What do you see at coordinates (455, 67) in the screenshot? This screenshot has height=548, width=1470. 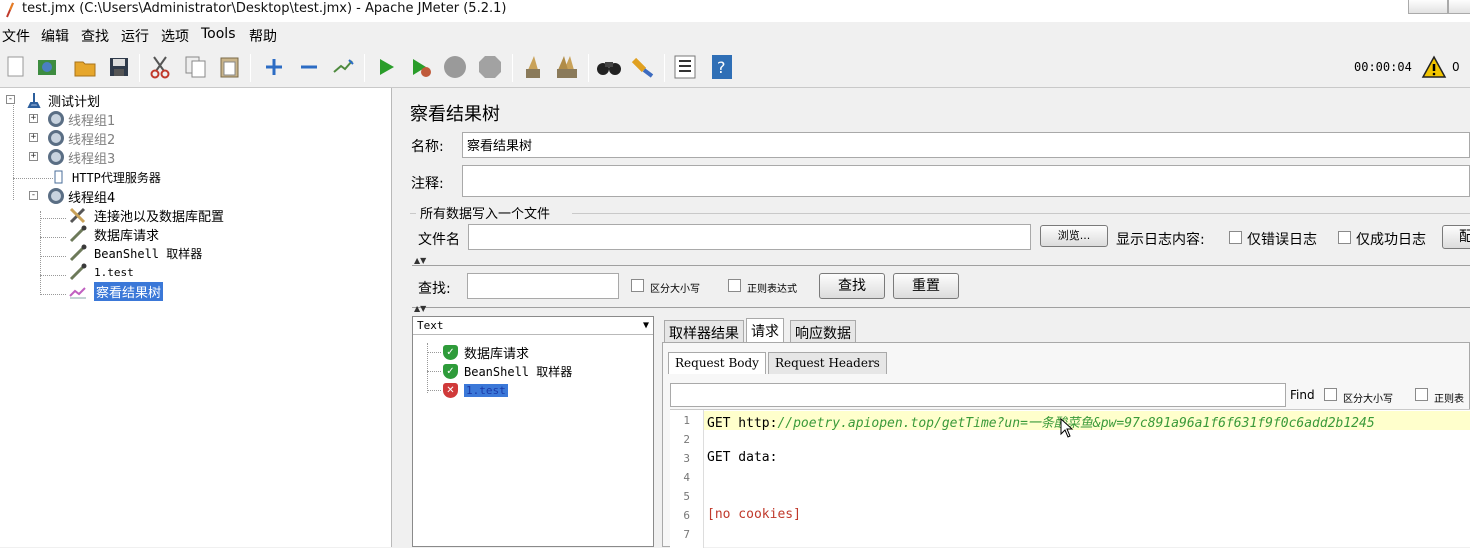 I see `stop-icon` at bounding box center [455, 67].